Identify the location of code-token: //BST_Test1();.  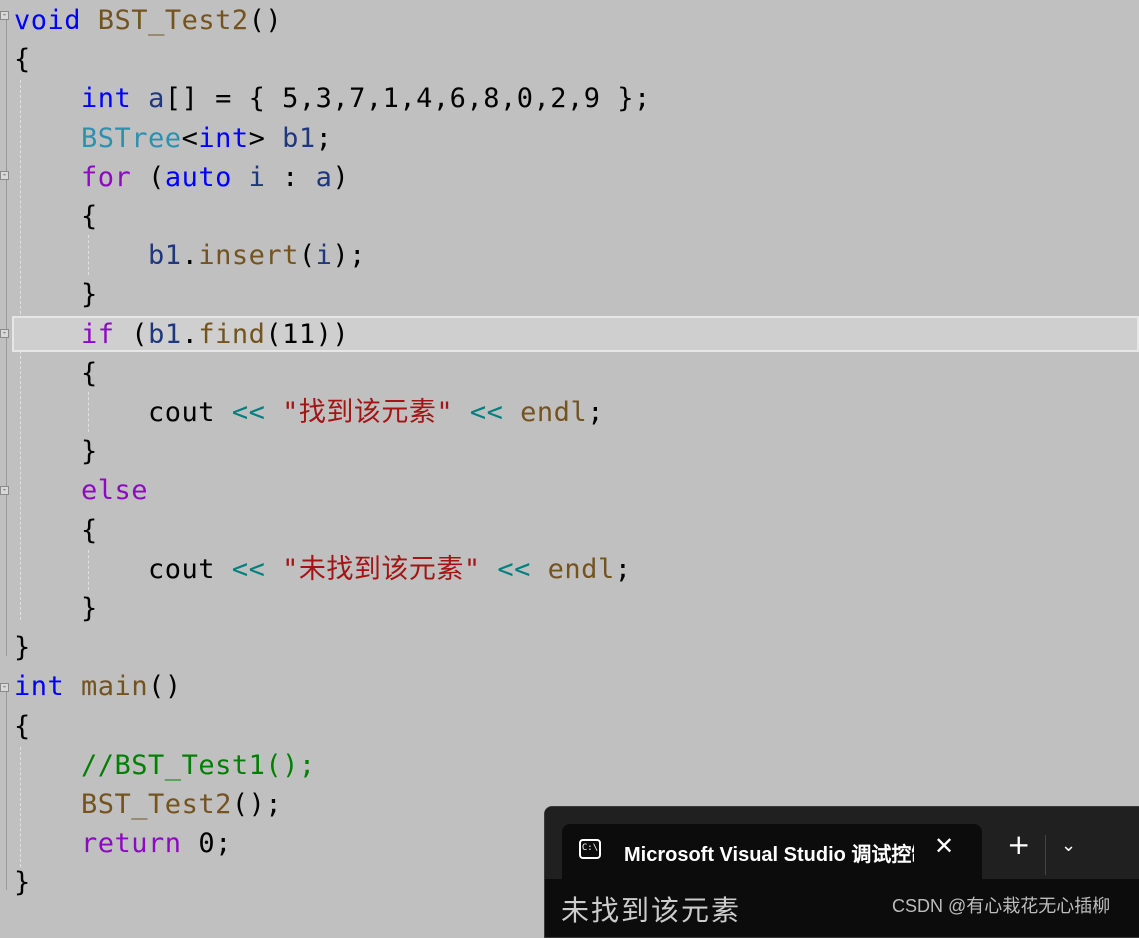
(198, 765).